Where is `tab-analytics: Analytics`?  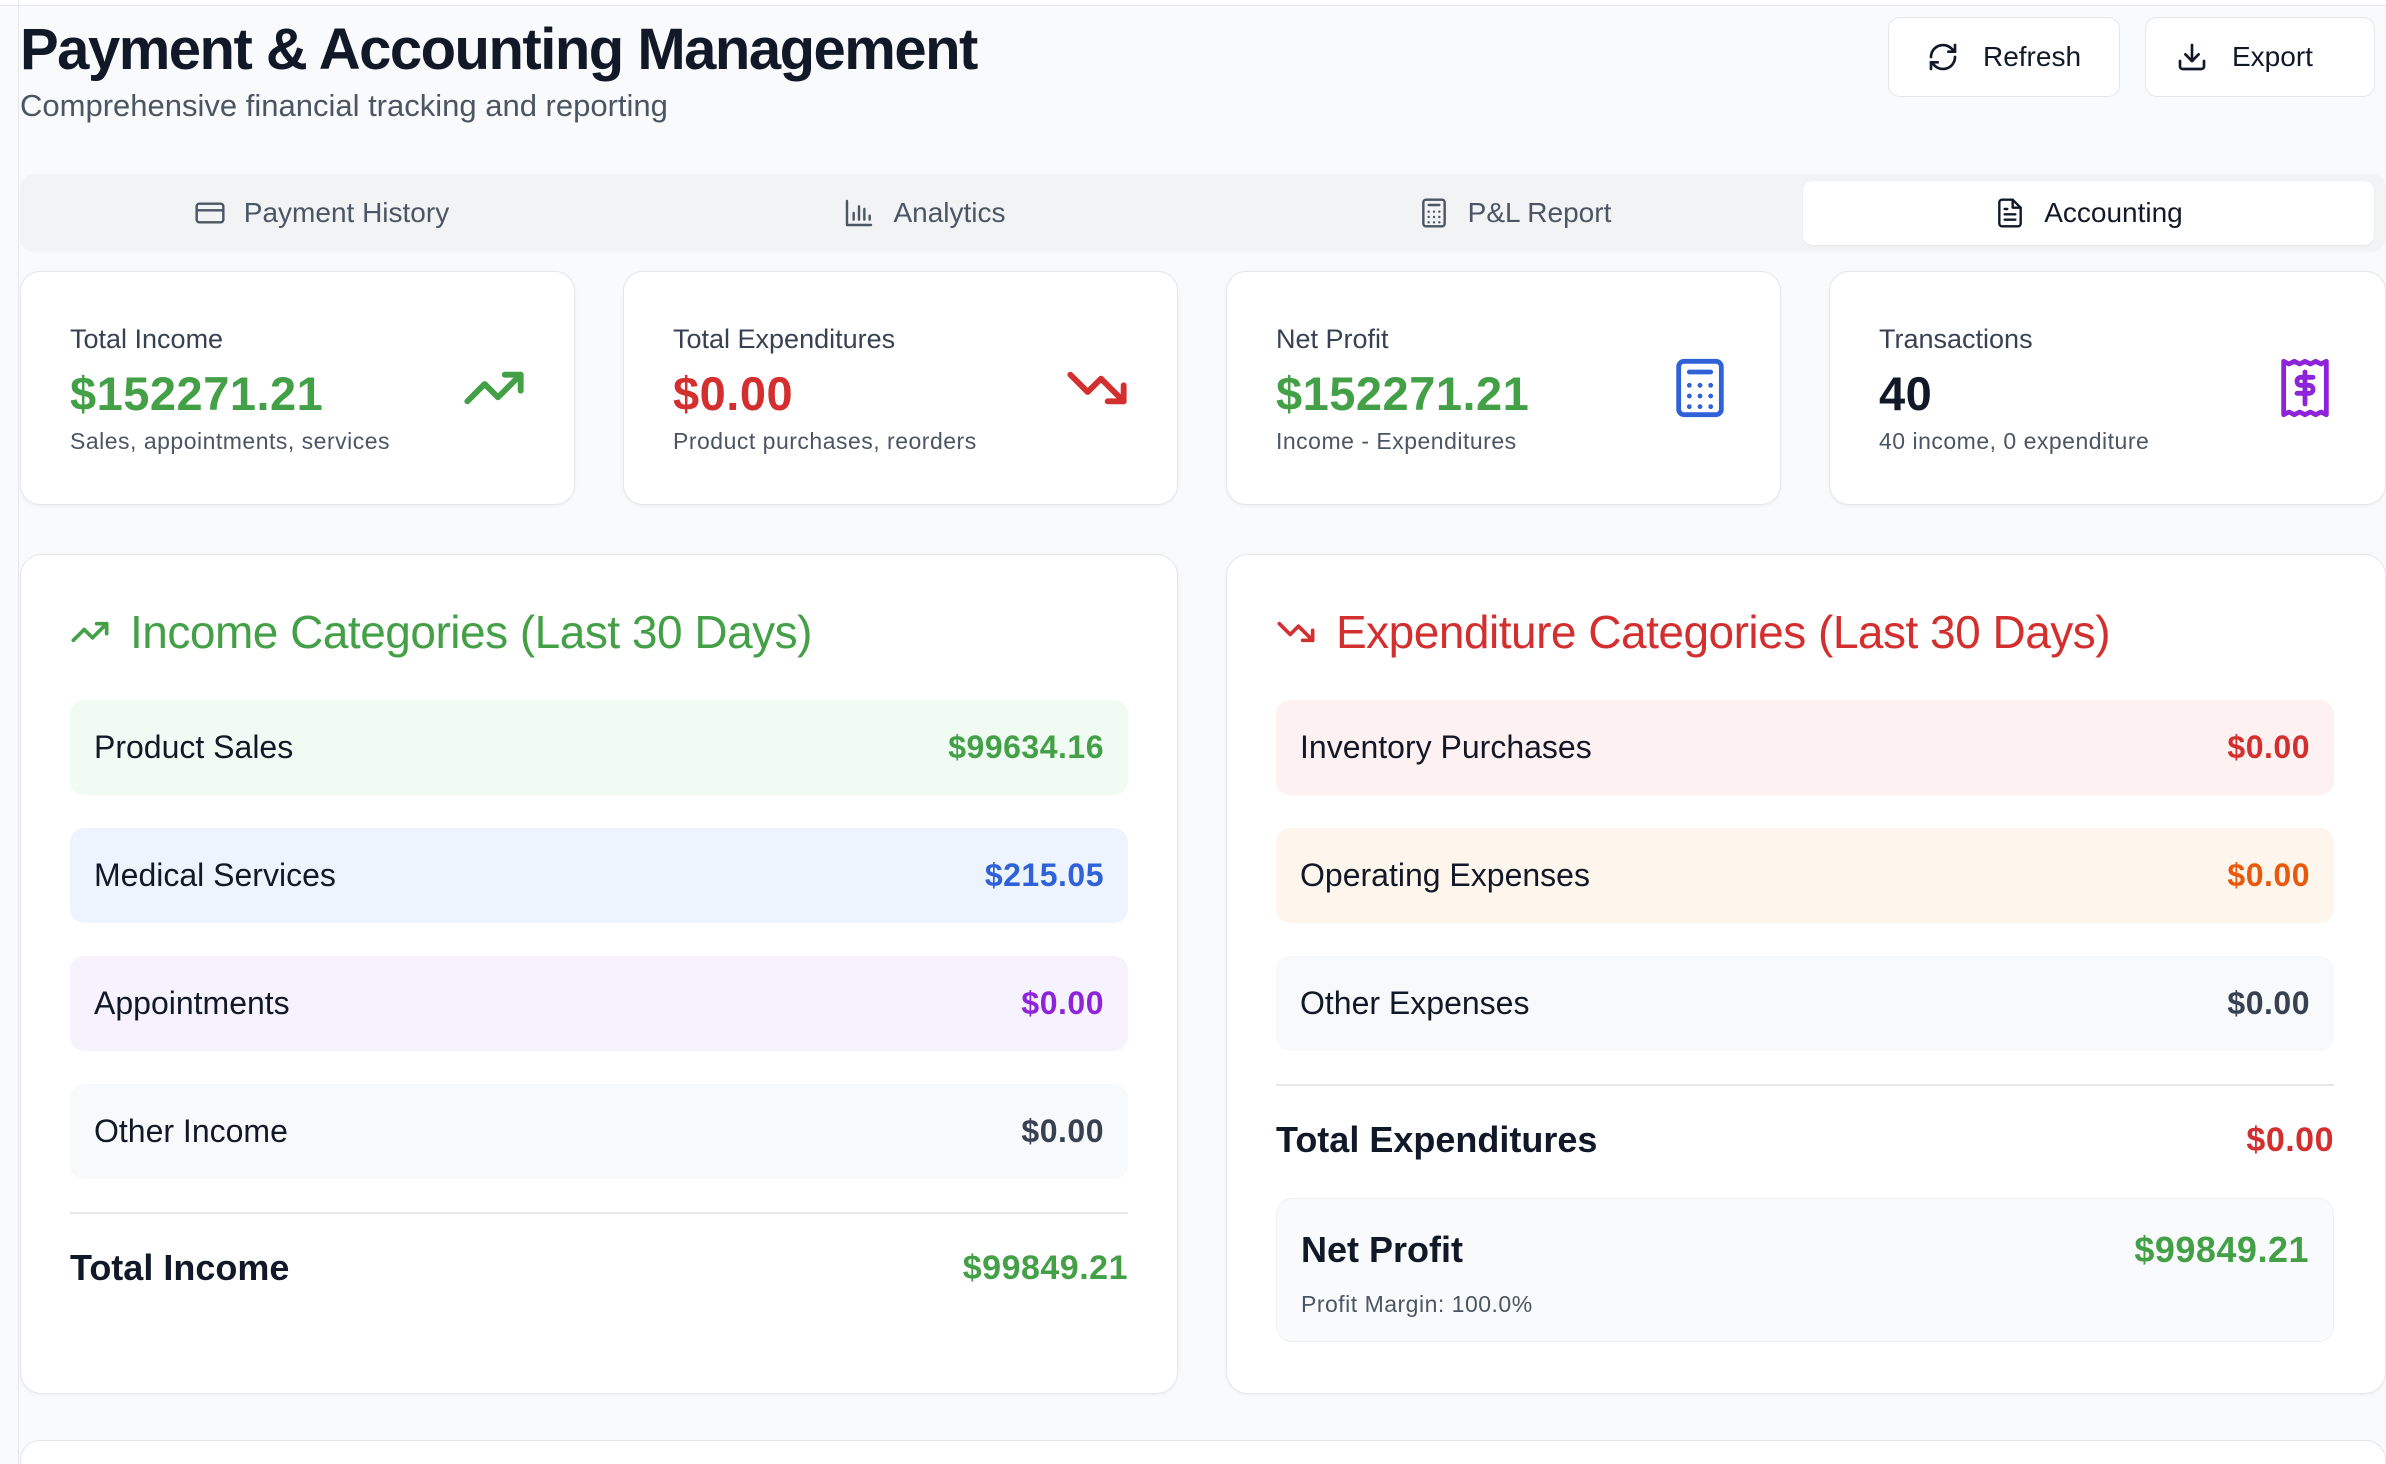
tab-analytics: Analytics is located at coordinates (924, 213).